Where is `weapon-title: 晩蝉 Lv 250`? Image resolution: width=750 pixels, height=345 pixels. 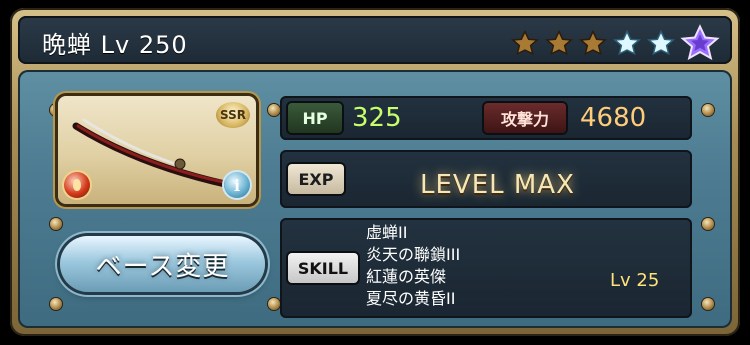
weapon-title: 晩蝉 Lv 250 is located at coordinates (115, 45).